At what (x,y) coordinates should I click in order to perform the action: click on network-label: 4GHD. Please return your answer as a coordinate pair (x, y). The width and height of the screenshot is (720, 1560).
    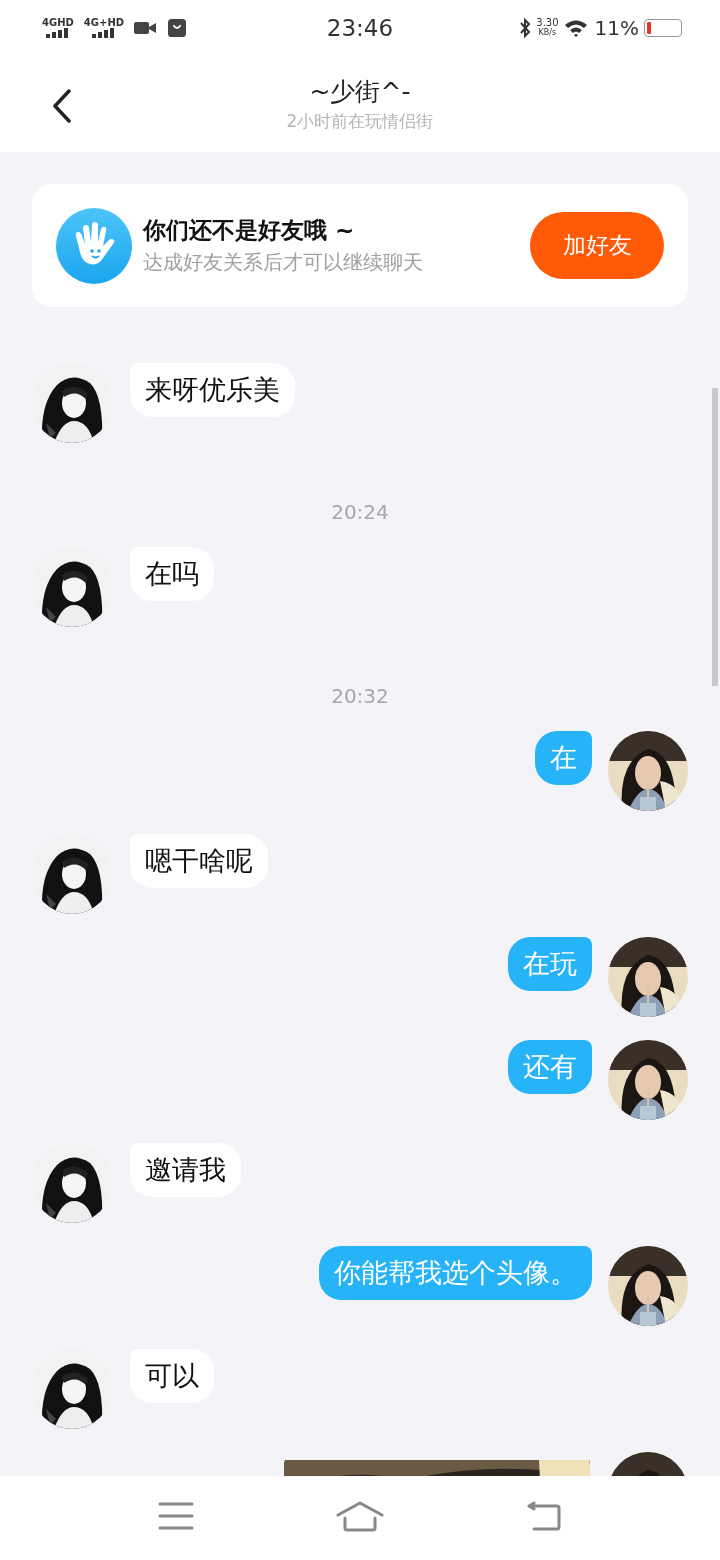
    Looking at the image, I should click on (58, 22).